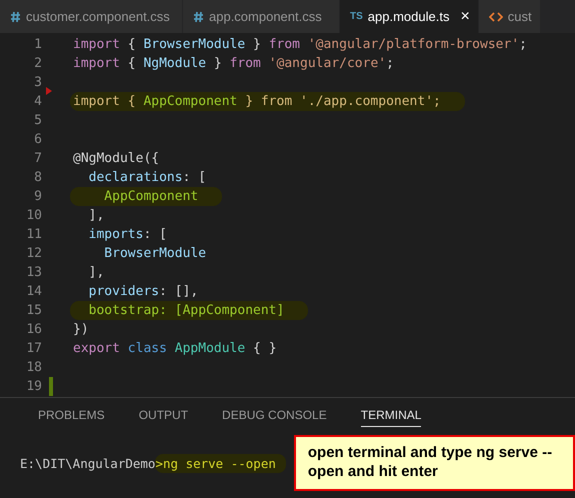 The image size is (575, 498). I want to click on line-number: 6, so click(38, 139).